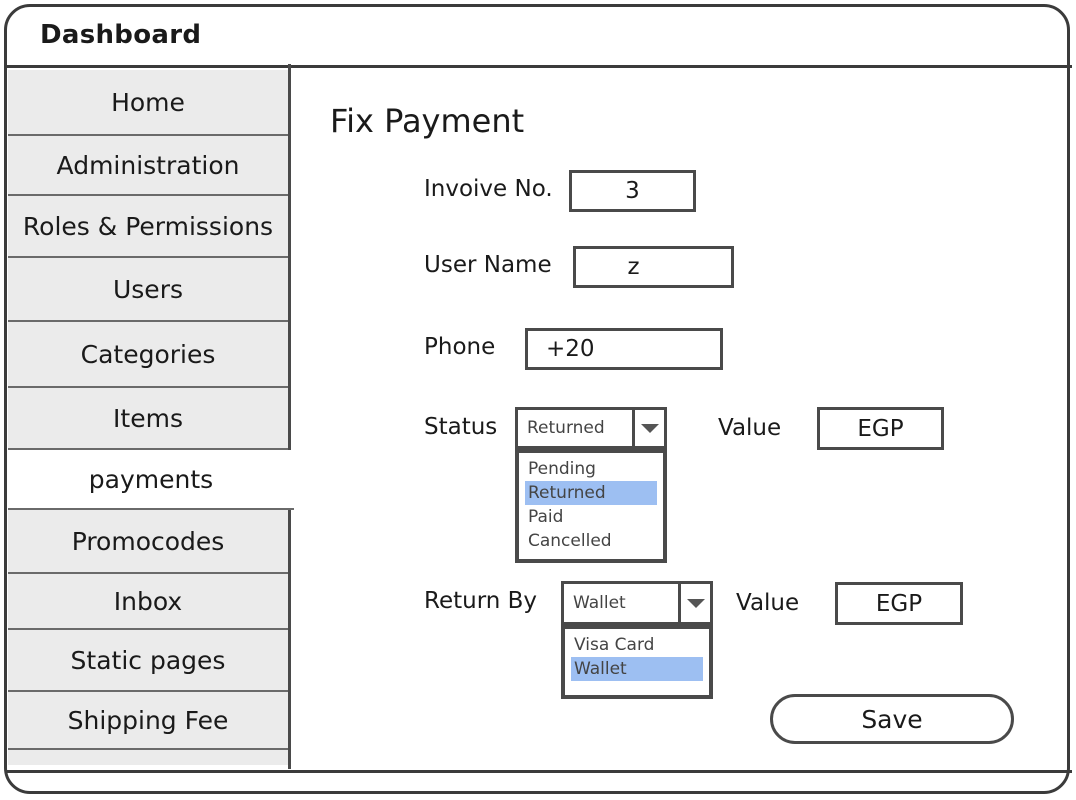  Describe the element at coordinates (591, 469) in the screenshot. I see `status-option-pending: Pending` at that location.